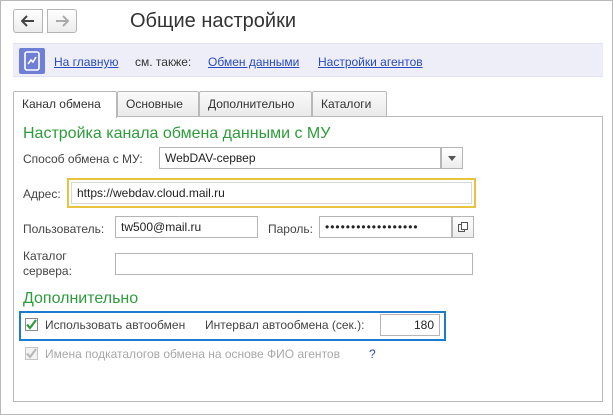  I want to click on user-input: tw500@mail.ru, so click(186, 227).